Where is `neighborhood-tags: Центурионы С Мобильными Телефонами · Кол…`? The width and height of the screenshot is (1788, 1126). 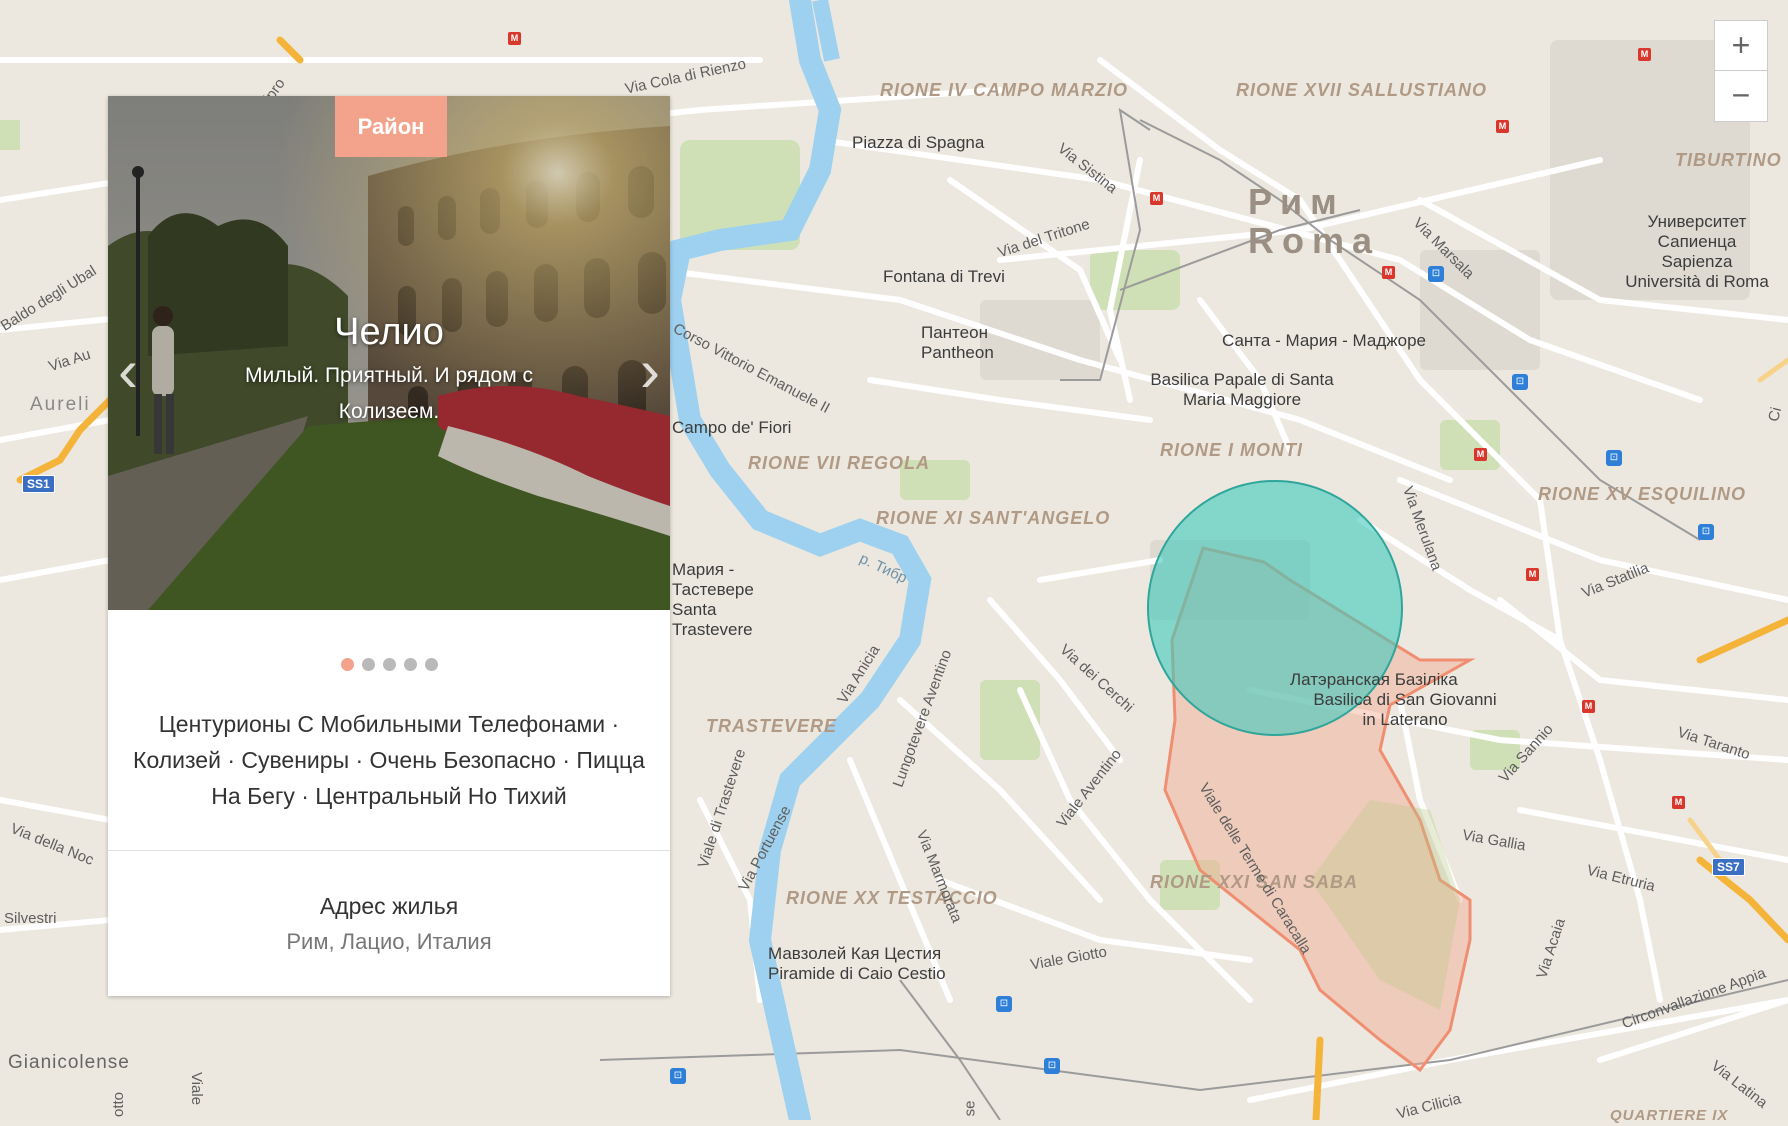 neighborhood-tags: Центурионы С Мобильными Телефонами · Кол… is located at coordinates (389, 760).